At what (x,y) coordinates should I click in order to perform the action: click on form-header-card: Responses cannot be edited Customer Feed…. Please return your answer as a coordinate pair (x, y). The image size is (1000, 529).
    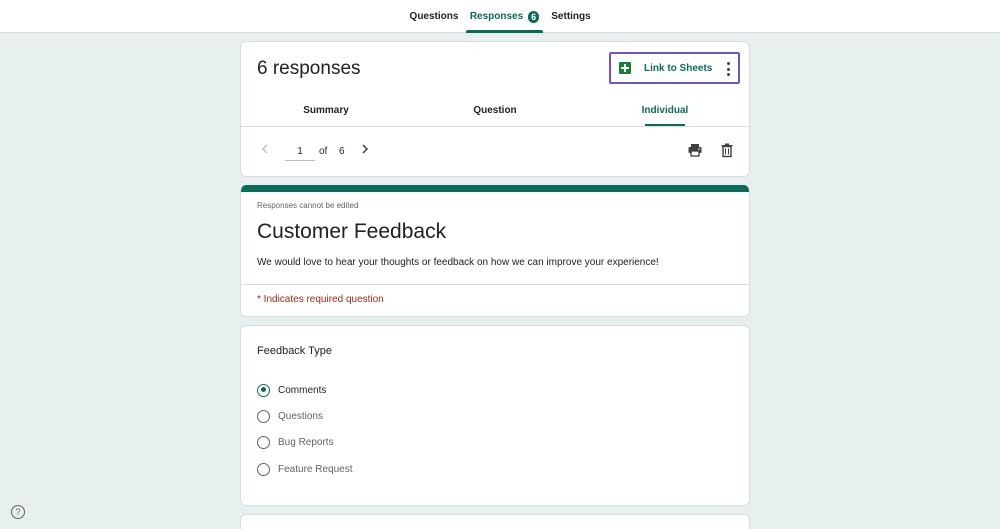
    Looking at the image, I should click on (495, 251).